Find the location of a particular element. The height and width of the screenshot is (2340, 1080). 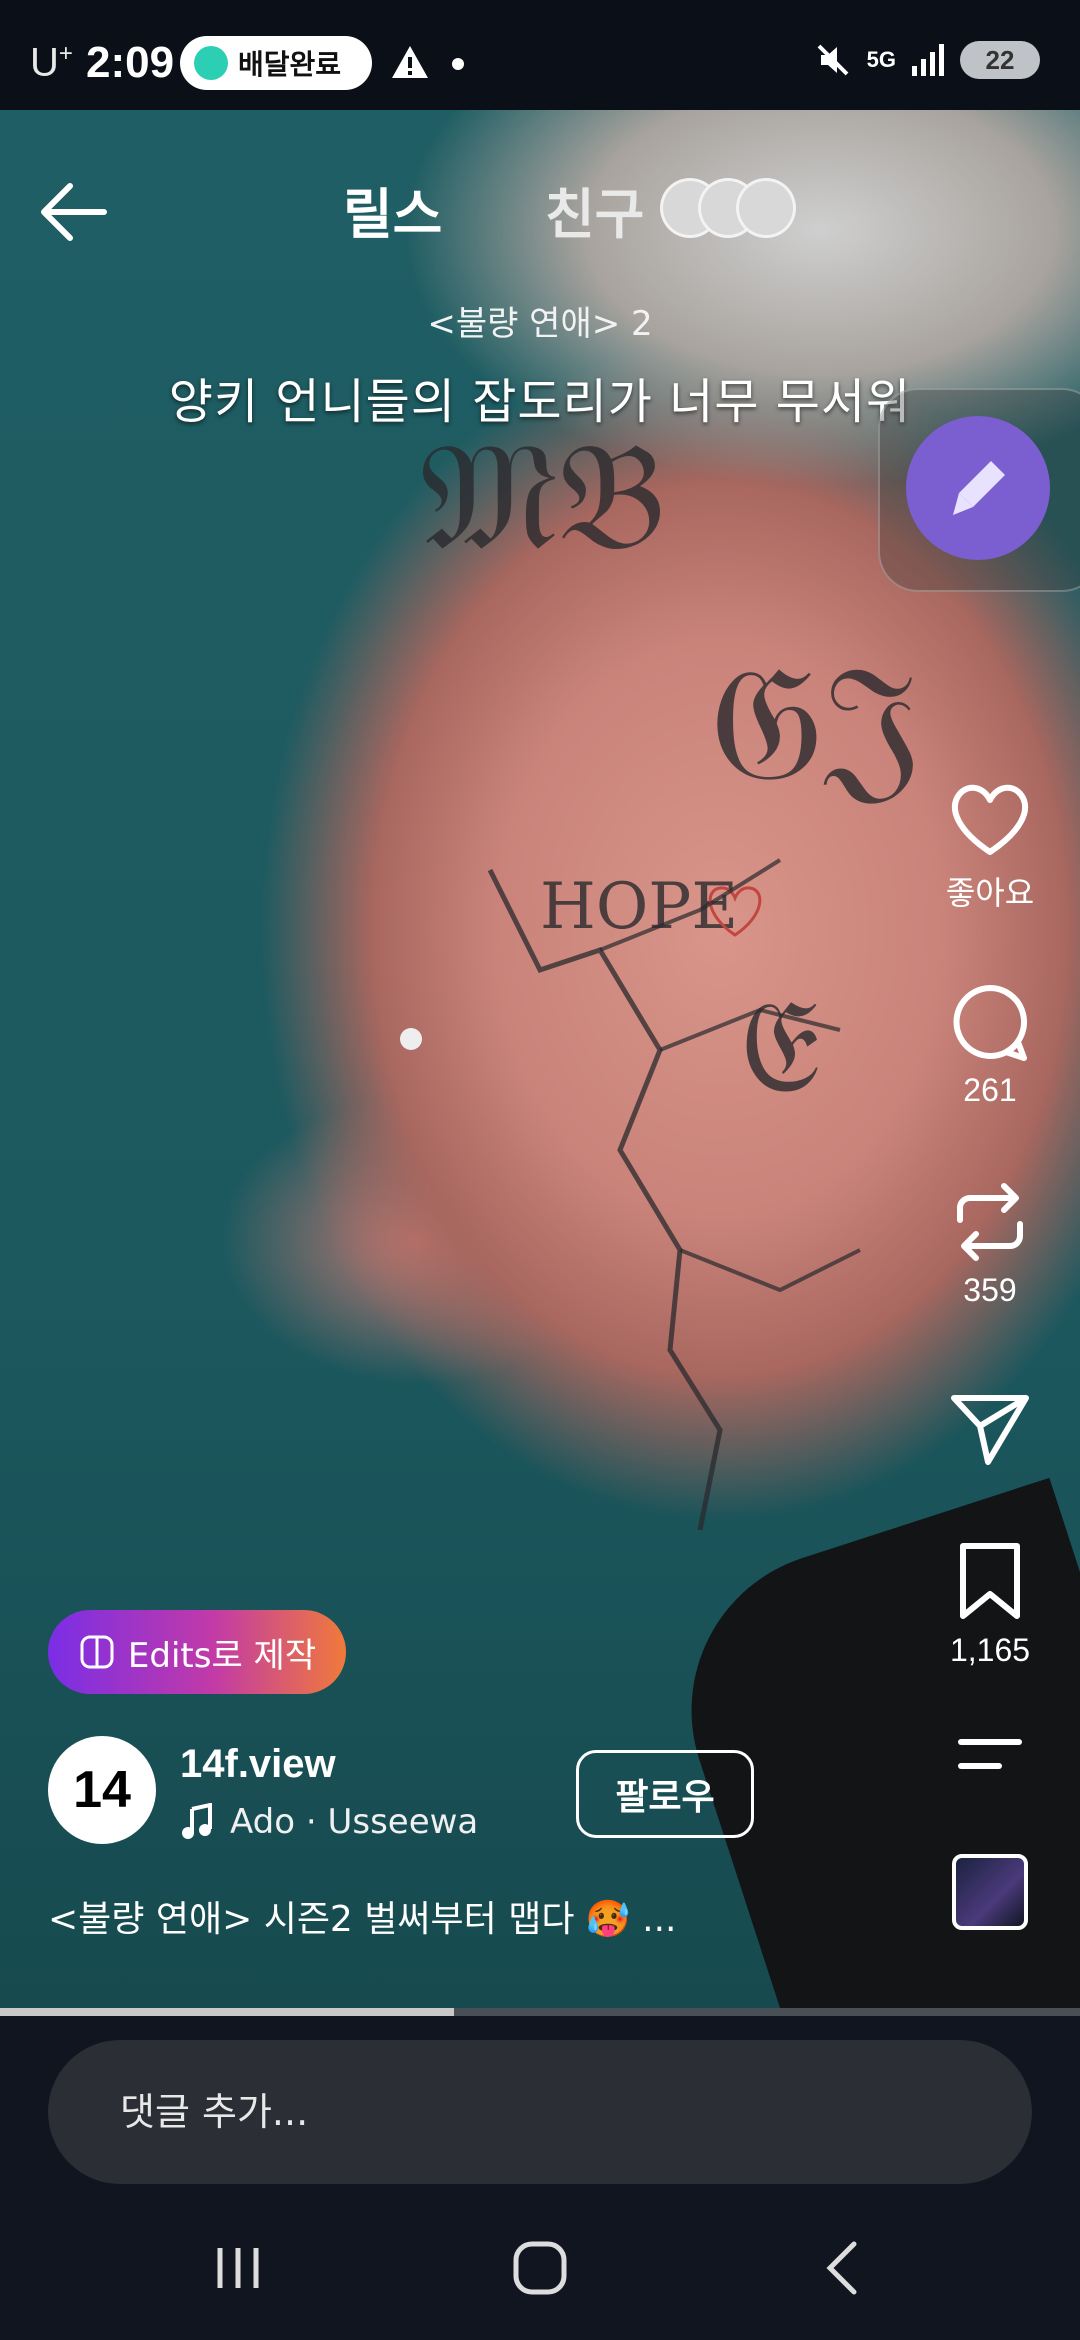

repost-count: 359 is located at coordinates (990, 1290).